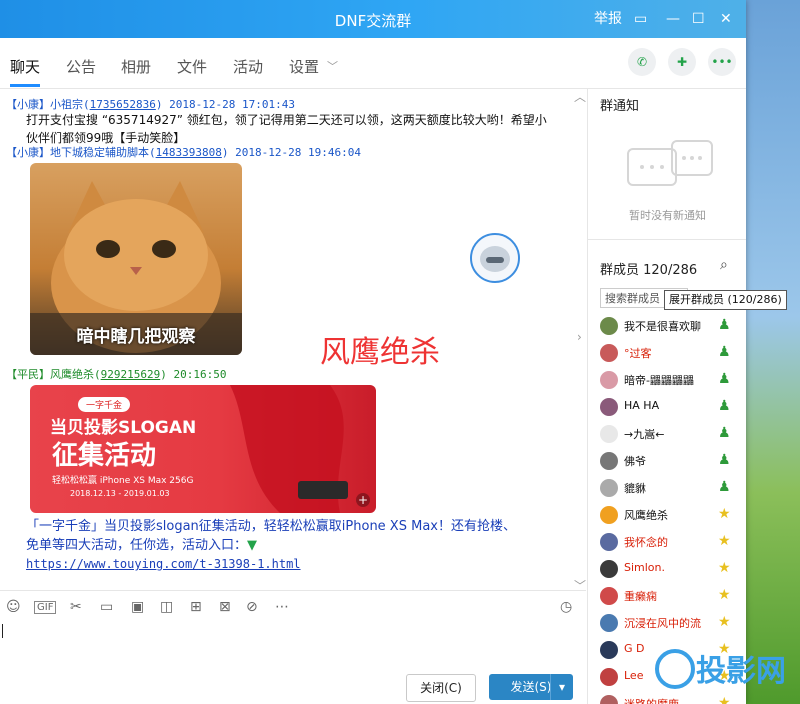 Image resolution: width=800 pixels, height=704 pixels. Describe the element at coordinates (724, 265) in the screenshot. I see `search-icon: ⌕` at that location.